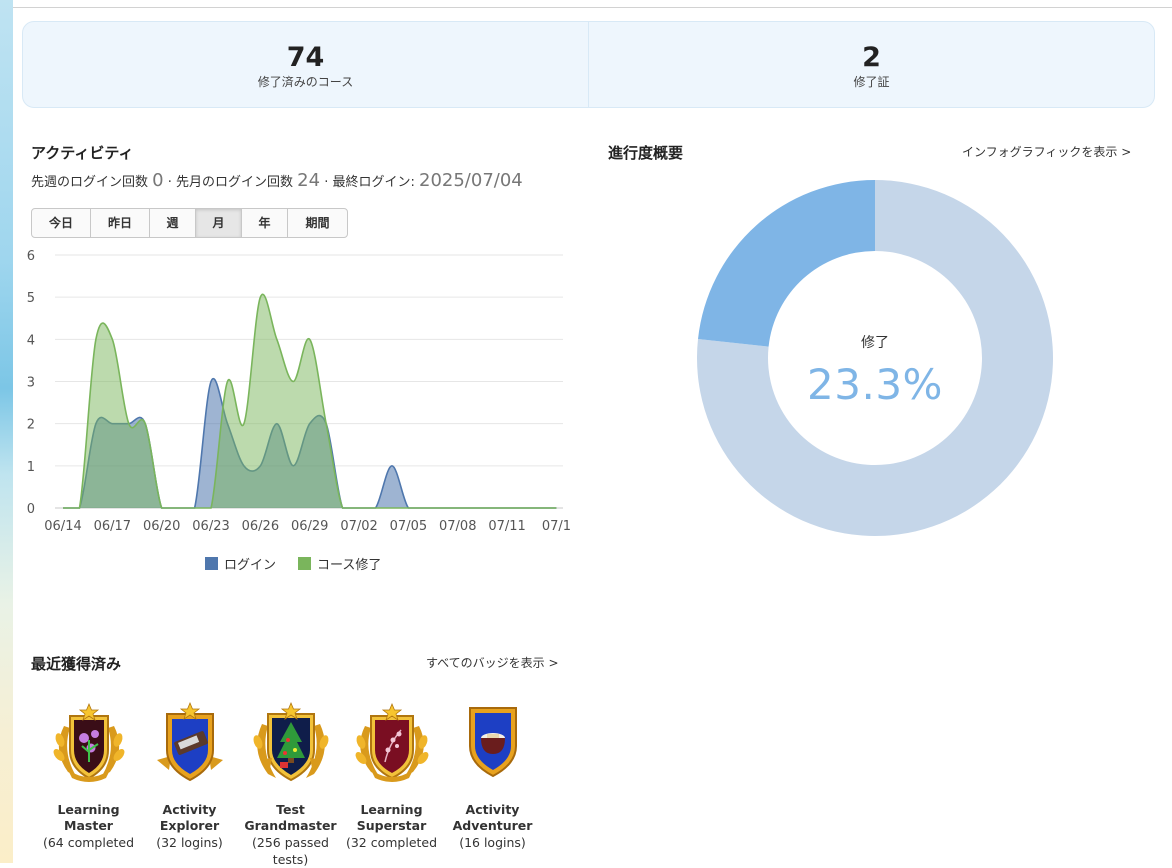 The image size is (1172, 868). What do you see at coordinates (62, 526) in the screenshot?
I see `x-tick-label: 06/14` at bounding box center [62, 526].